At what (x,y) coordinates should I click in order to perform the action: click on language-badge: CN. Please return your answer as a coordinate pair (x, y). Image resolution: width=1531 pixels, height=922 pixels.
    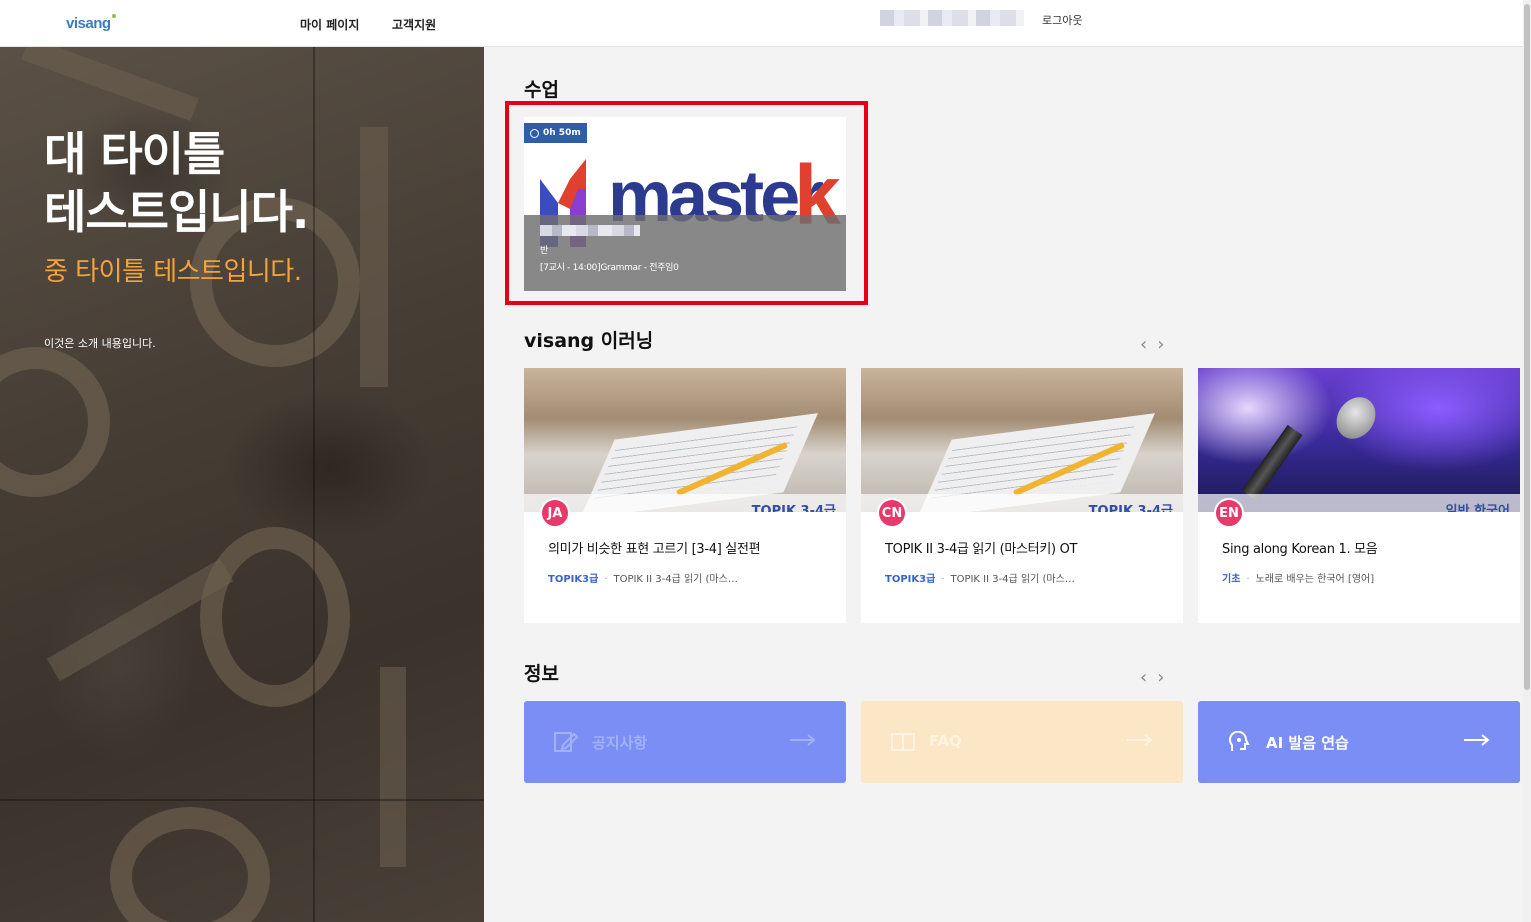
    Looking at the image, I should click on (892, 513).